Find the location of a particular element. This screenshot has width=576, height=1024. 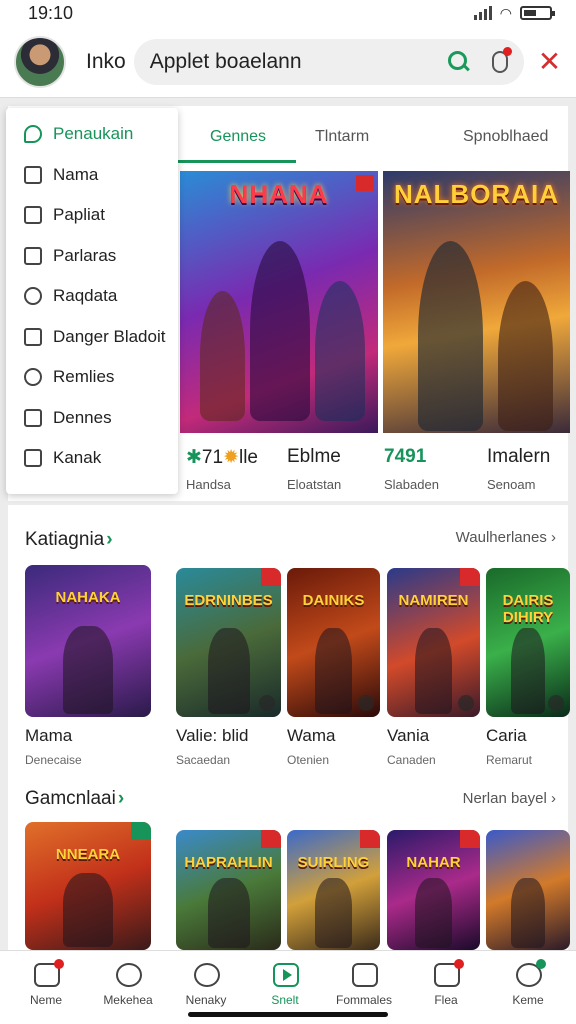

app-header: Inko Applet boaelann ✕ is located at coordinates (288, 62).